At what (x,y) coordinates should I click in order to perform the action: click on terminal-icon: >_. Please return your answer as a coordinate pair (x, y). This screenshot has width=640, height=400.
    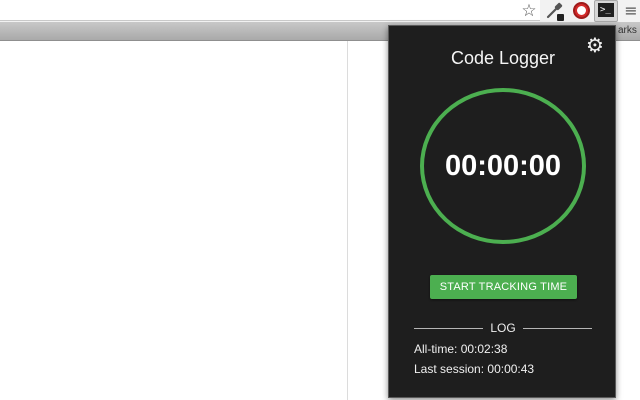
    Looking at the image, I should click on (606, 10).